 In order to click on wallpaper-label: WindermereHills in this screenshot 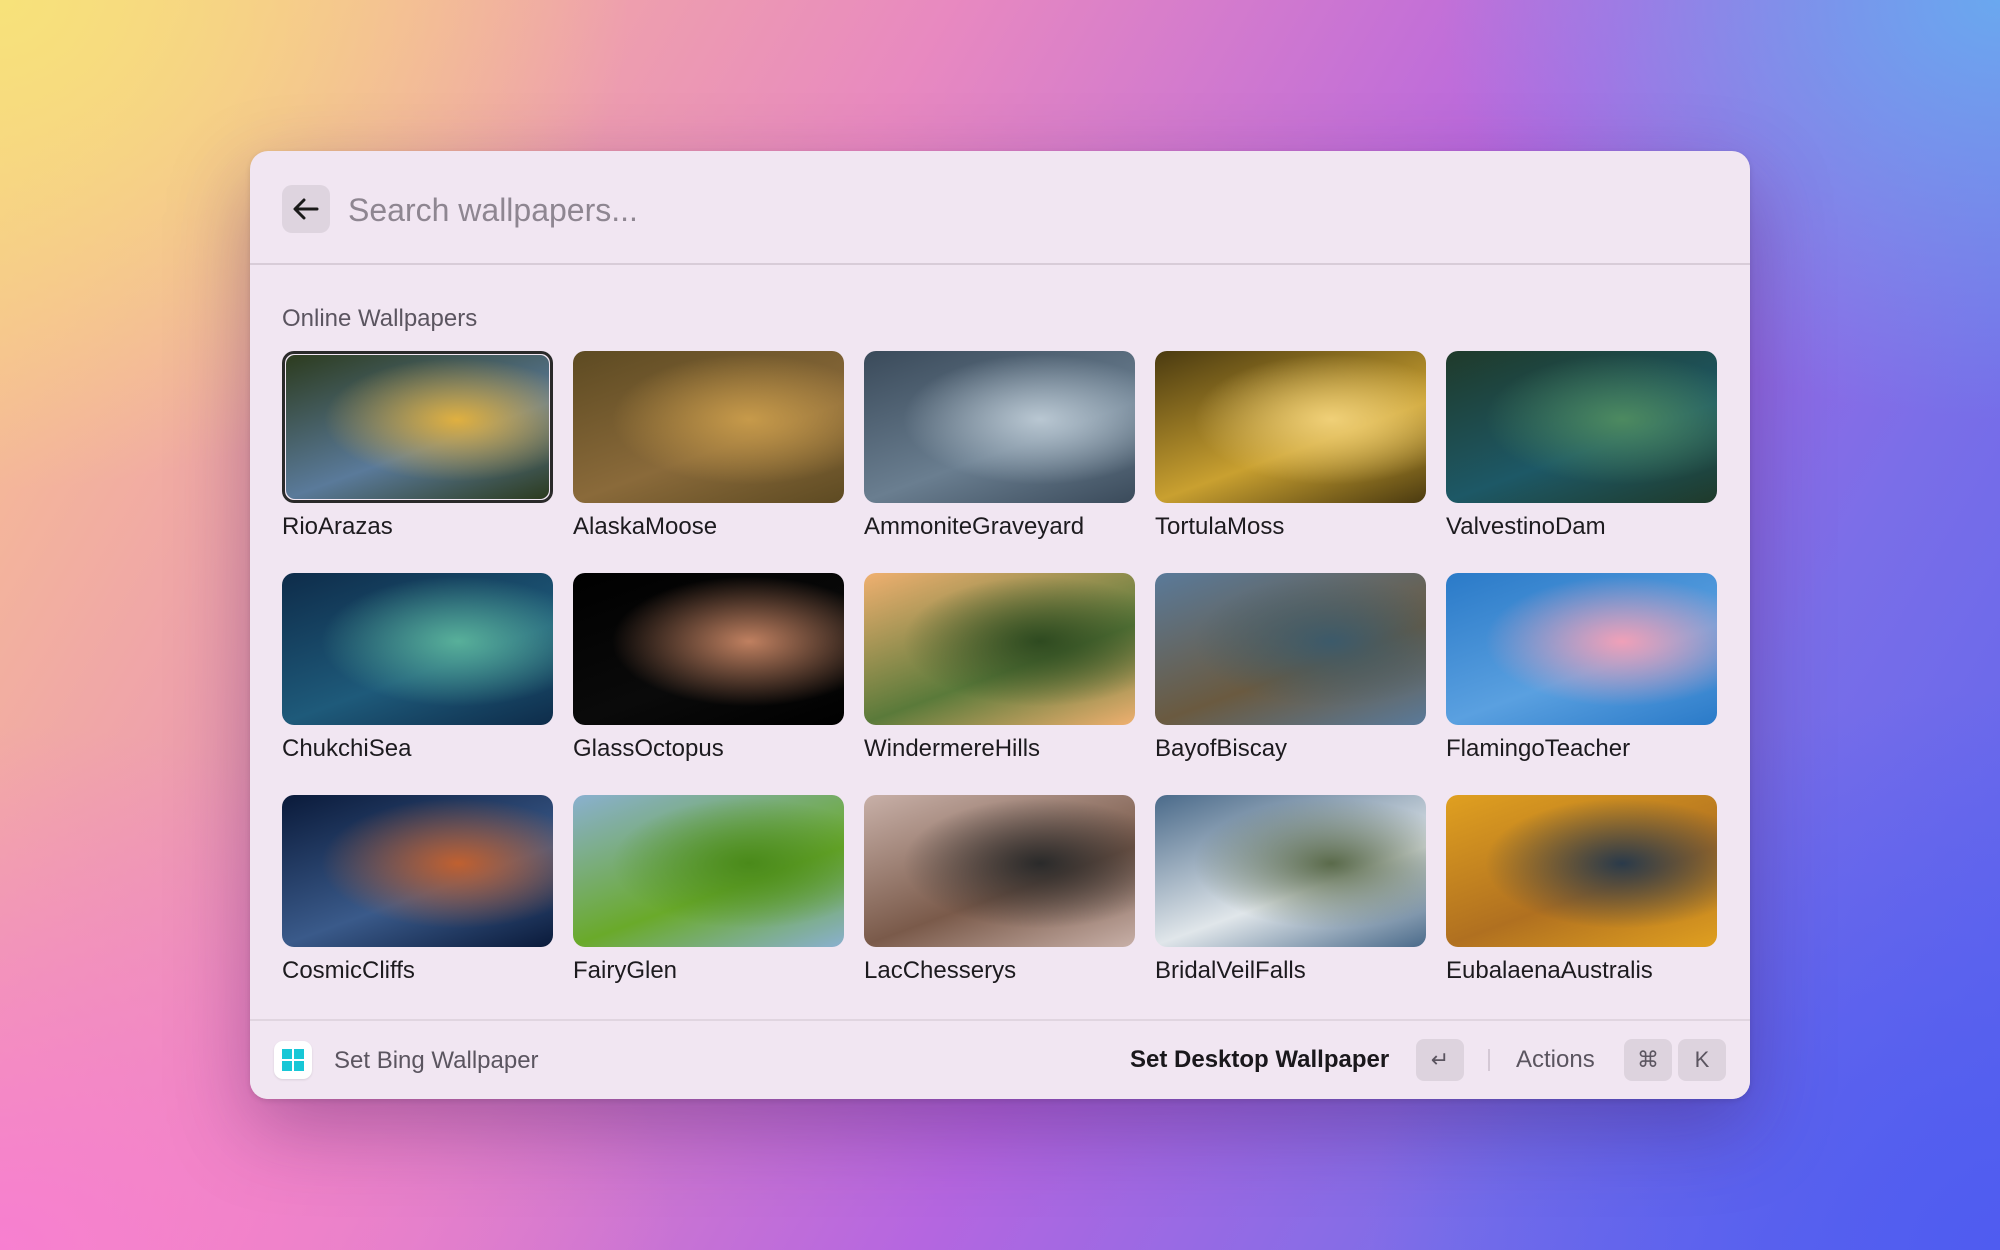, I will do `click(952, 748)`.